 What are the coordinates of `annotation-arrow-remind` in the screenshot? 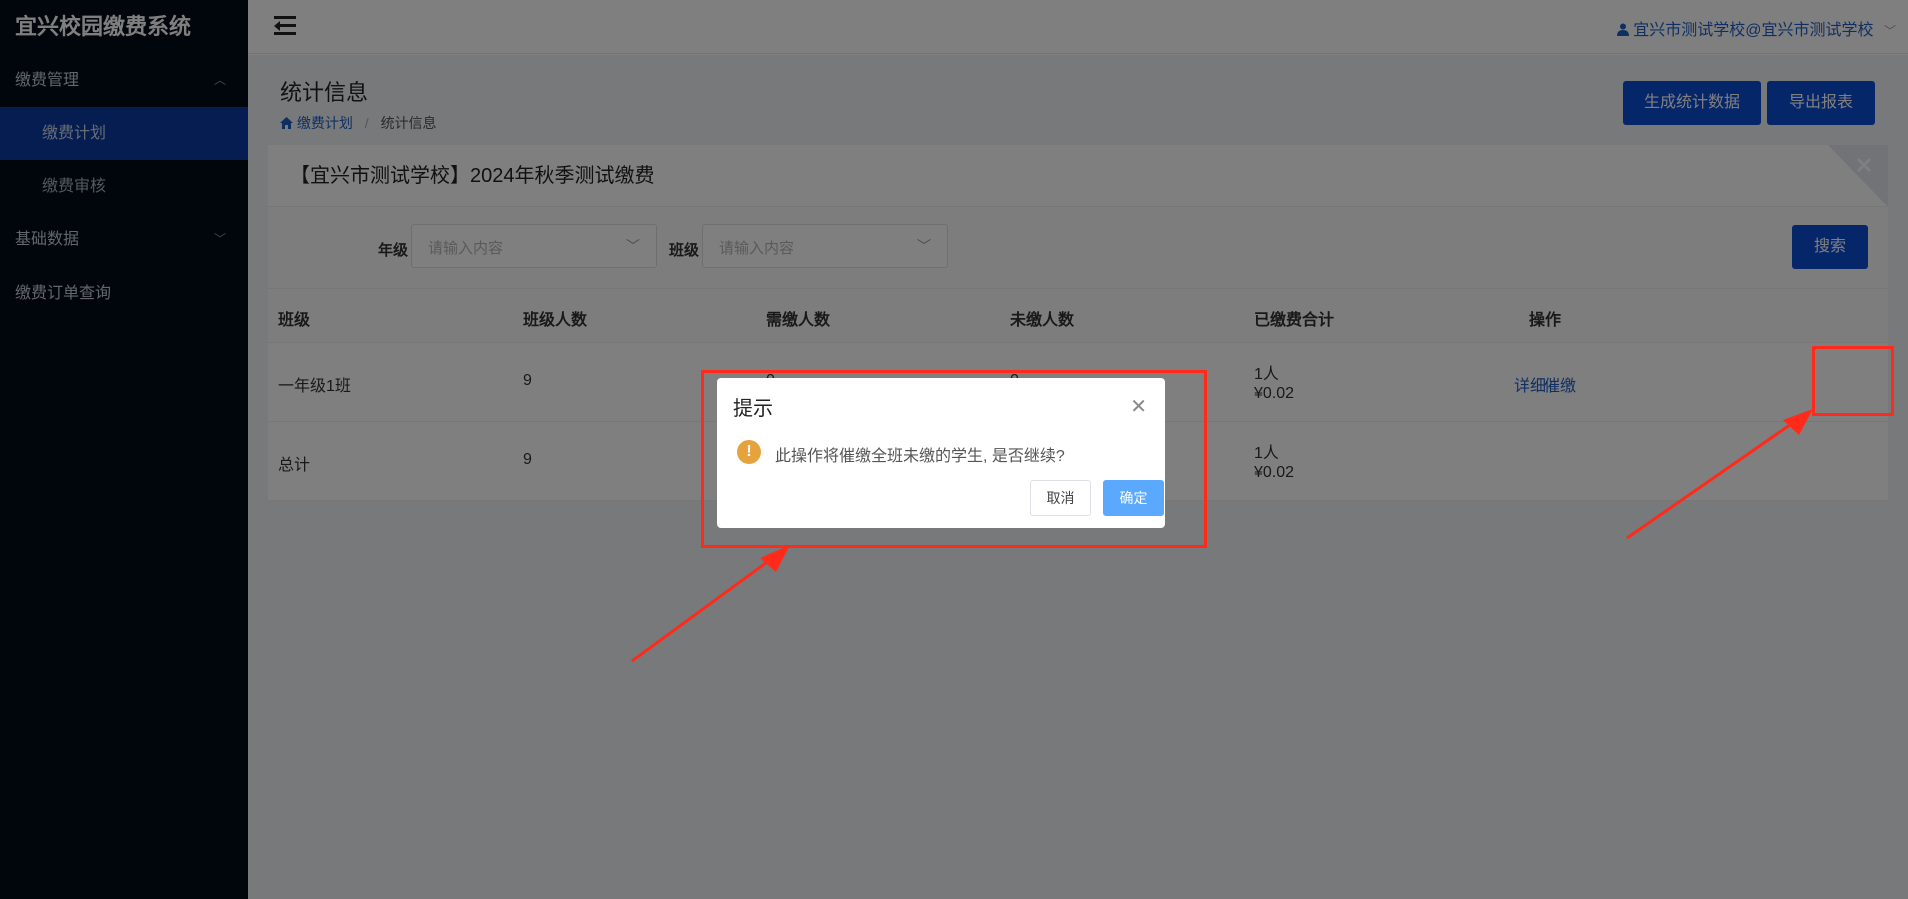 It's located at (1712, 479).